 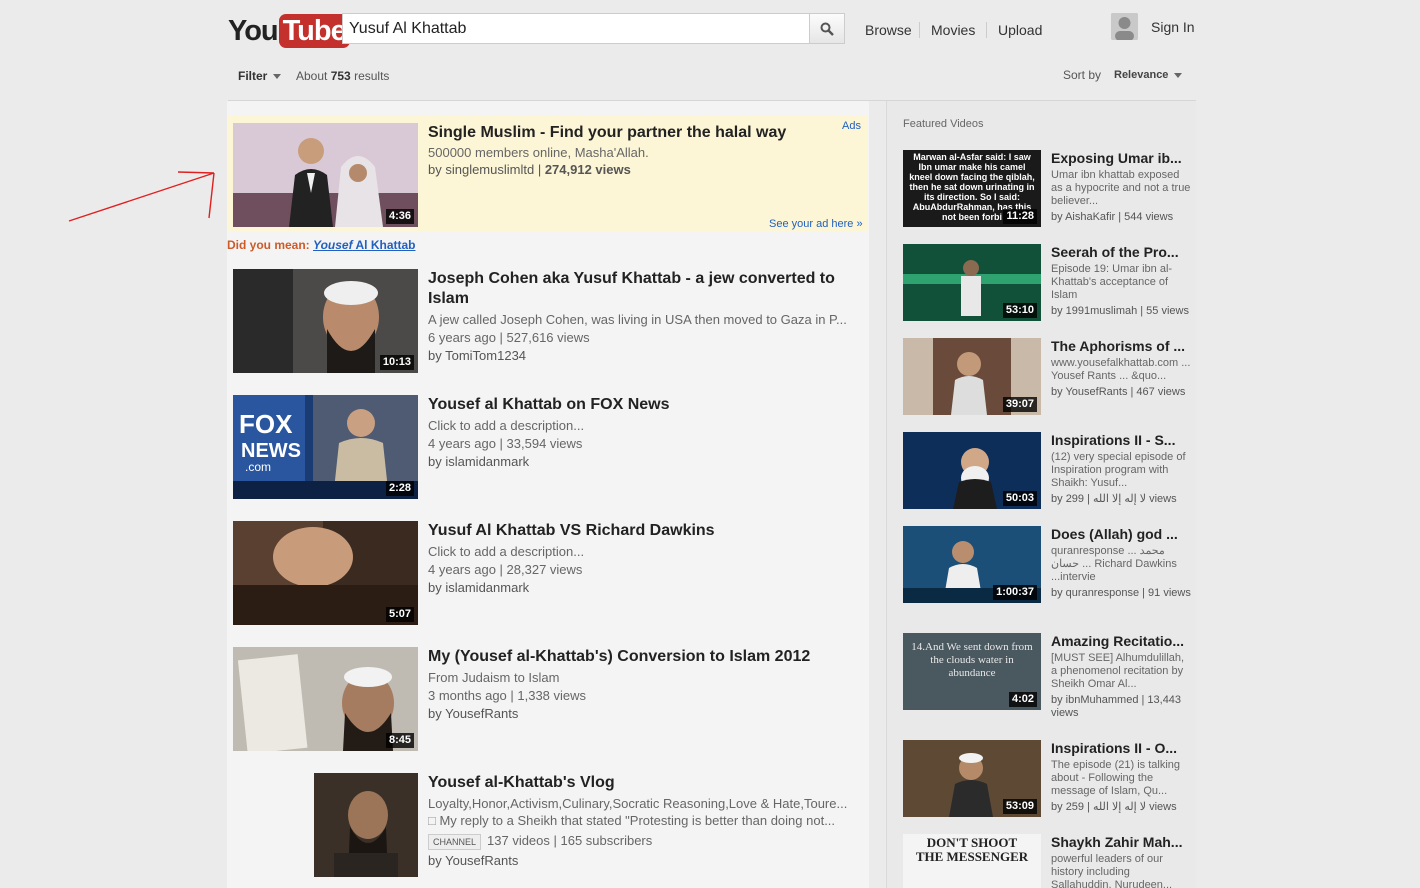 I want to click on featured-duration: 53:10, so click(x=1019, y=310).